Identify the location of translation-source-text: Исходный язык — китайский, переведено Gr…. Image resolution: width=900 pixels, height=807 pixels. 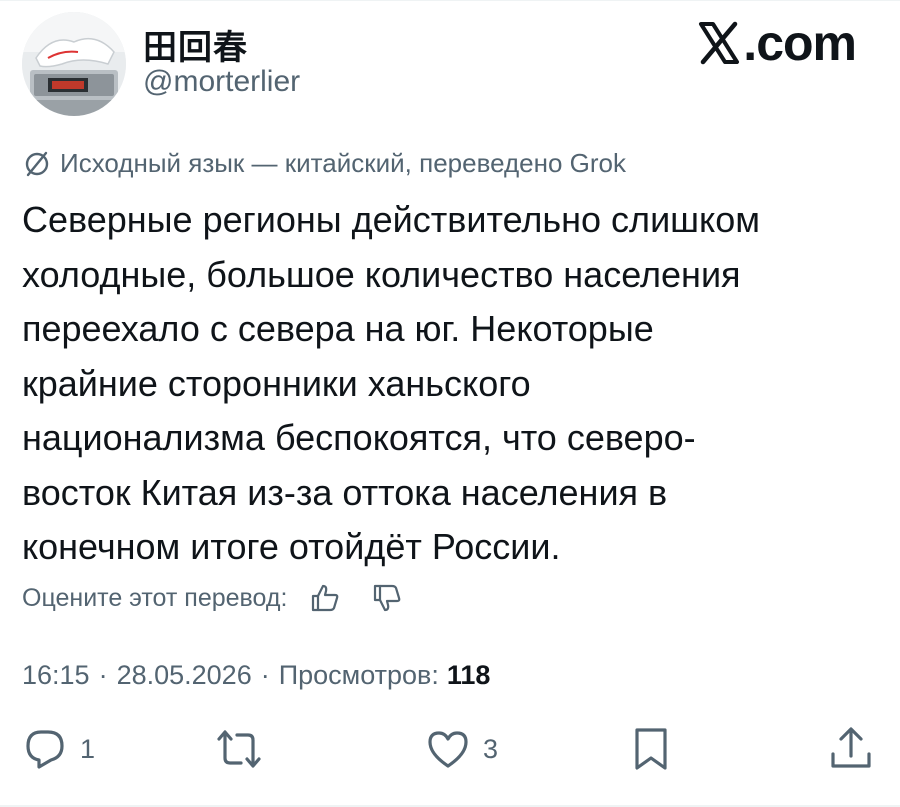
(343, 163).